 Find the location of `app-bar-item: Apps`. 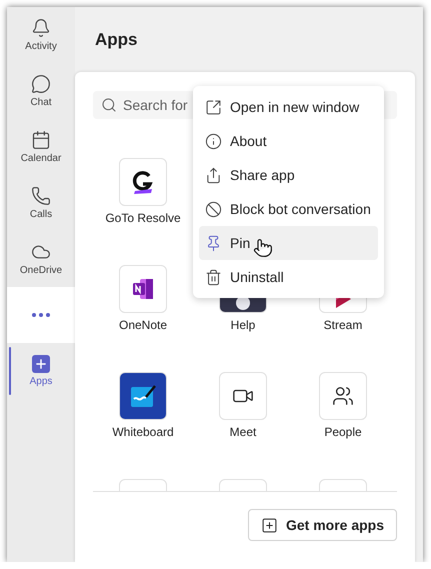

app-bar-item: Apps is located at coordinates (41, 371).